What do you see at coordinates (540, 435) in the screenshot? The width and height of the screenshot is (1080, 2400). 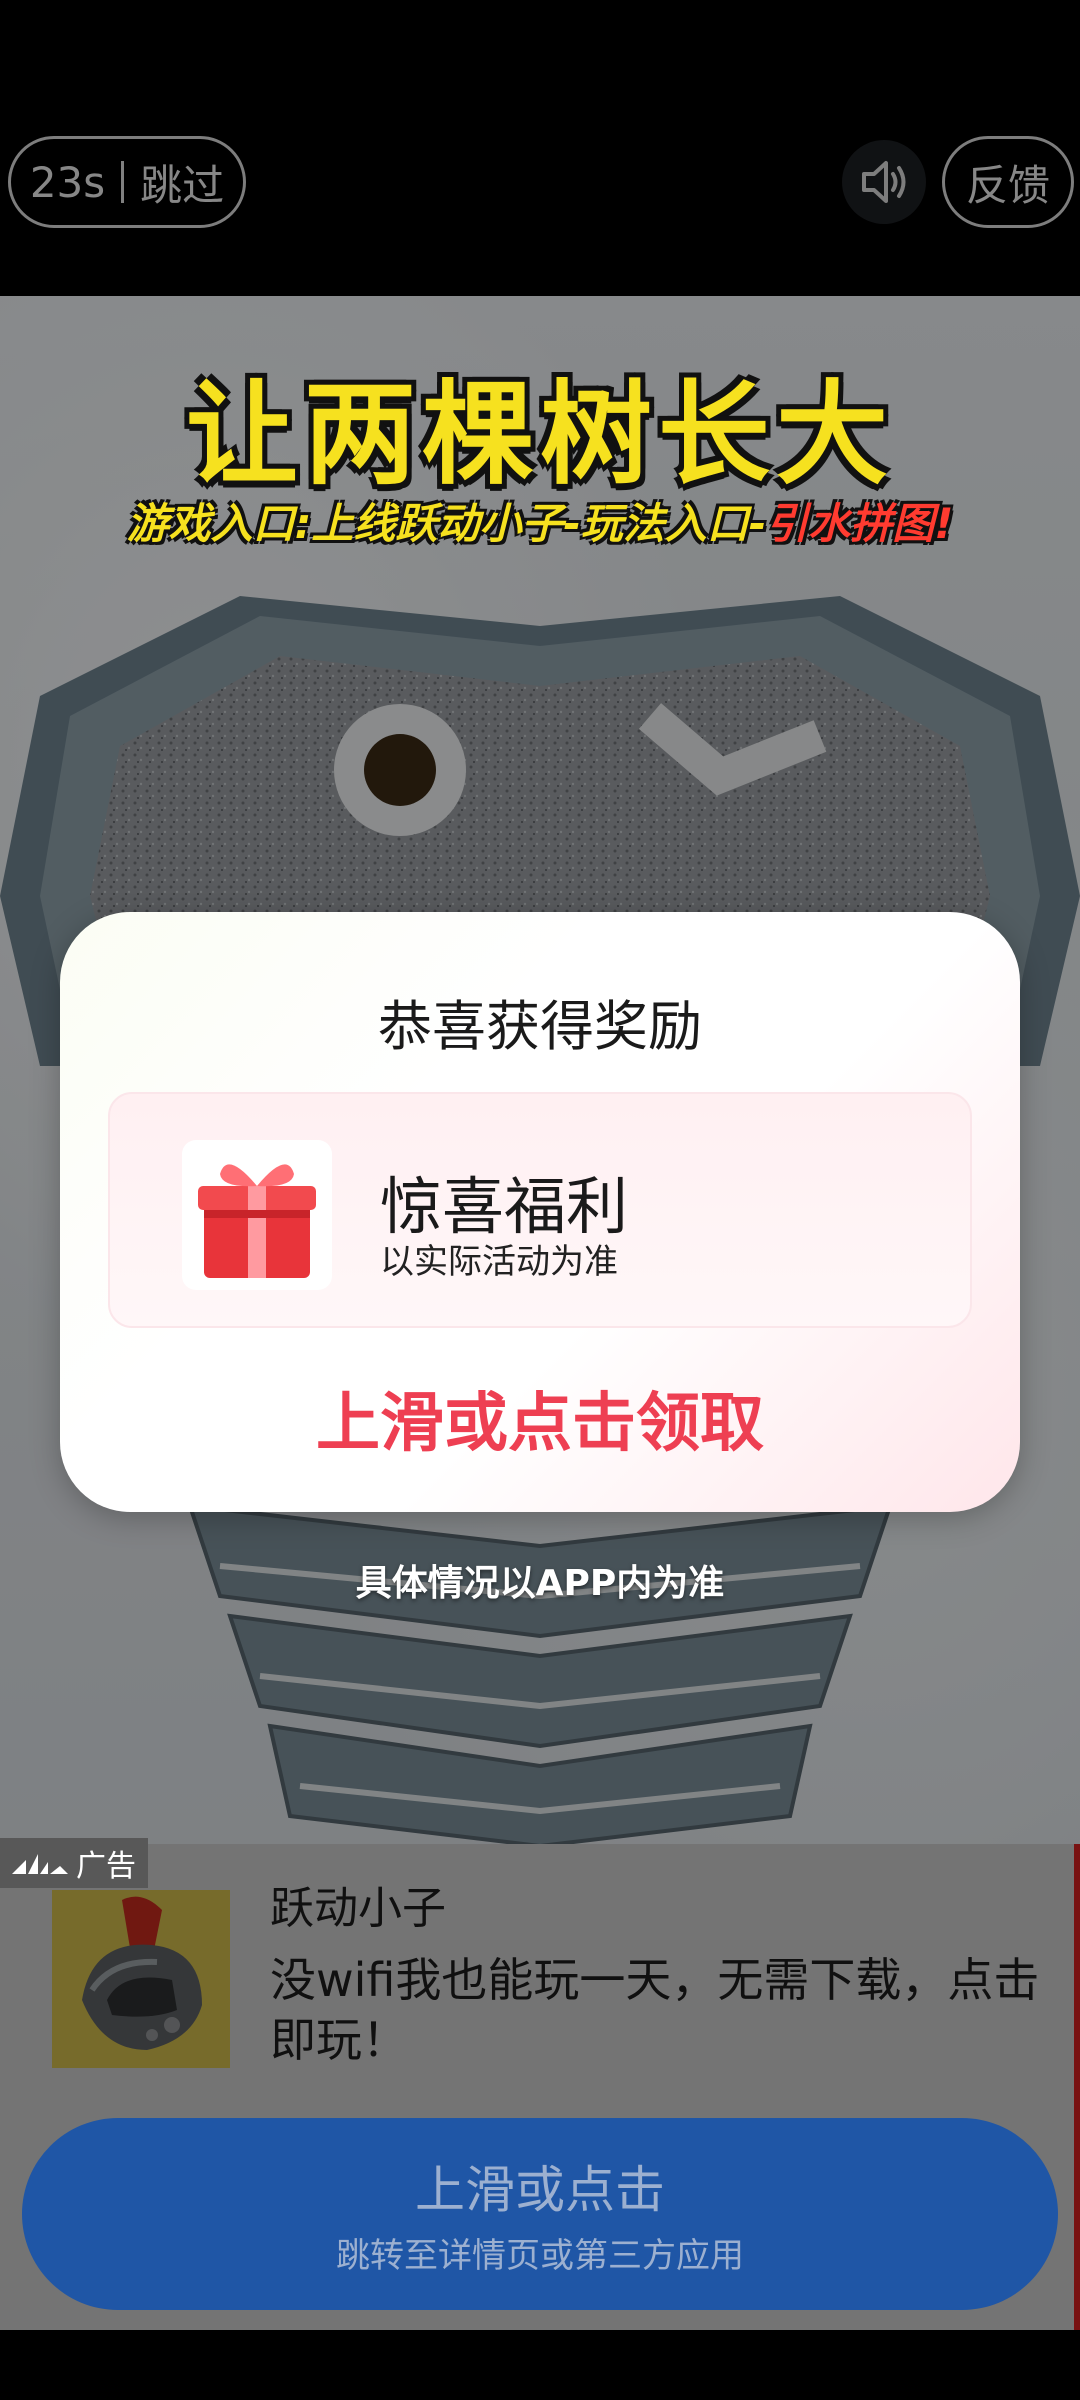 I see `game-title: 让两棵树长大` at bounding box center [540, 435].